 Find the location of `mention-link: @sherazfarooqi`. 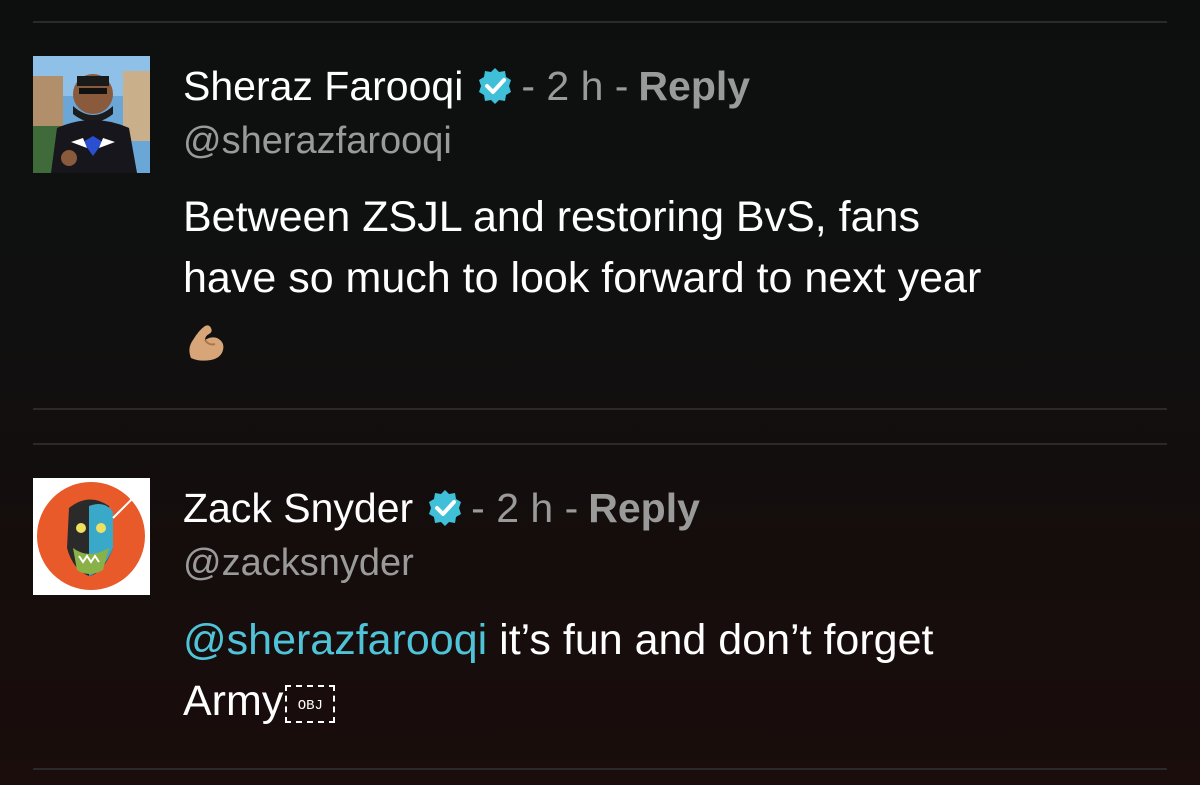

mention-link: @sherazfarooqi is located at coordinates (335, 640).